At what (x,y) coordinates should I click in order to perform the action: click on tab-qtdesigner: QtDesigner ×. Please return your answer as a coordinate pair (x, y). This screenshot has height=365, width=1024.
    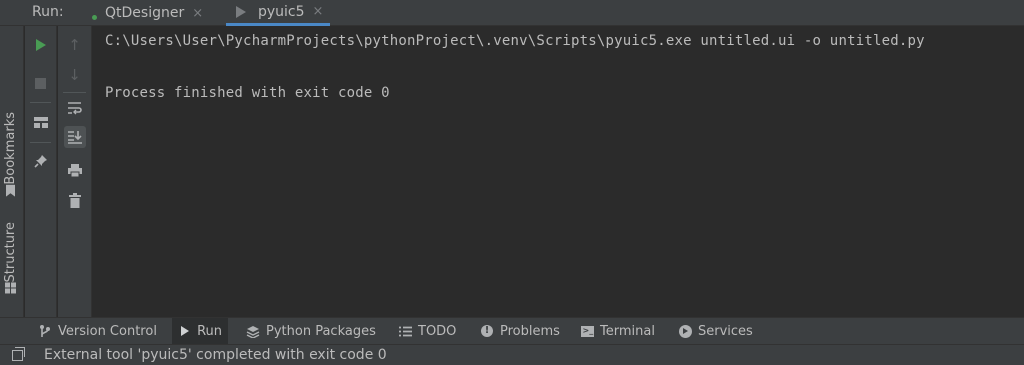
    Looking at the image, I should click on (146, 13).